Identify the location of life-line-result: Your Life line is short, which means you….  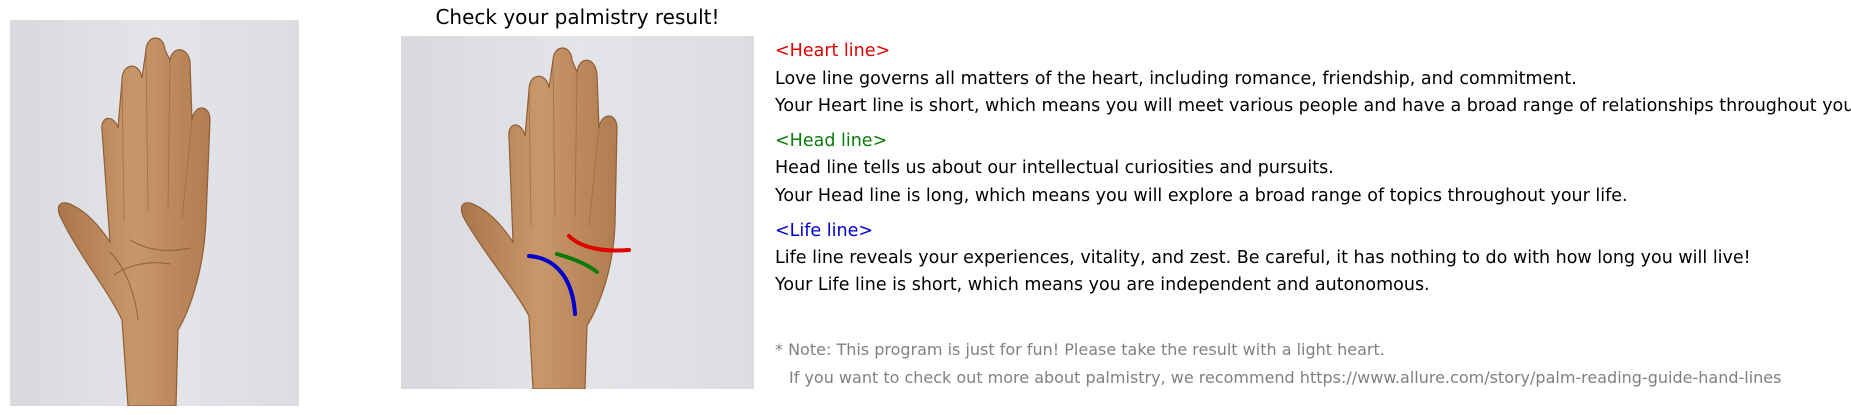
(1102, 285).